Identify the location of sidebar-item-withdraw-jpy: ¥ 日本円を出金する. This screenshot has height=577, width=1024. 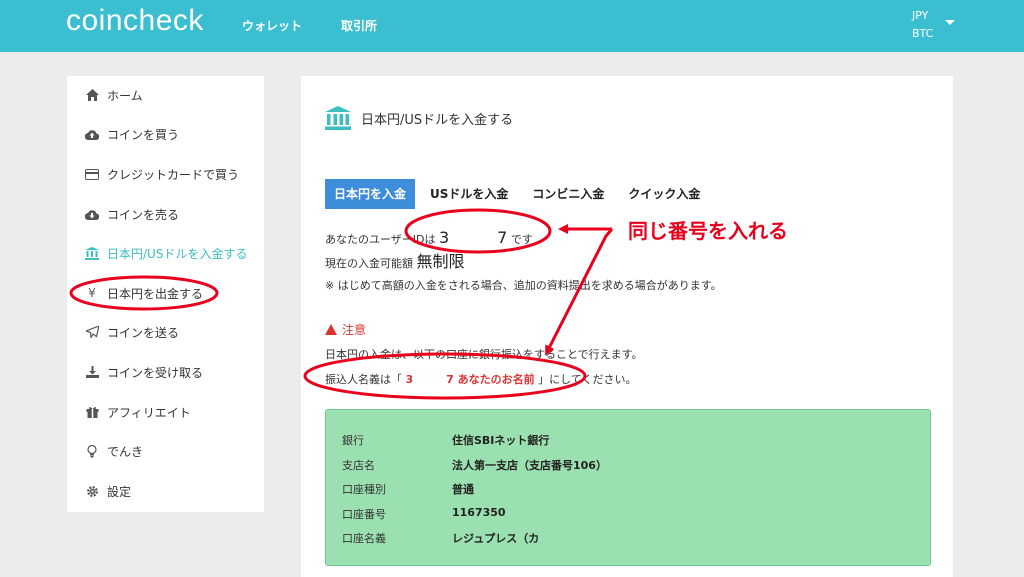
(143, 293).